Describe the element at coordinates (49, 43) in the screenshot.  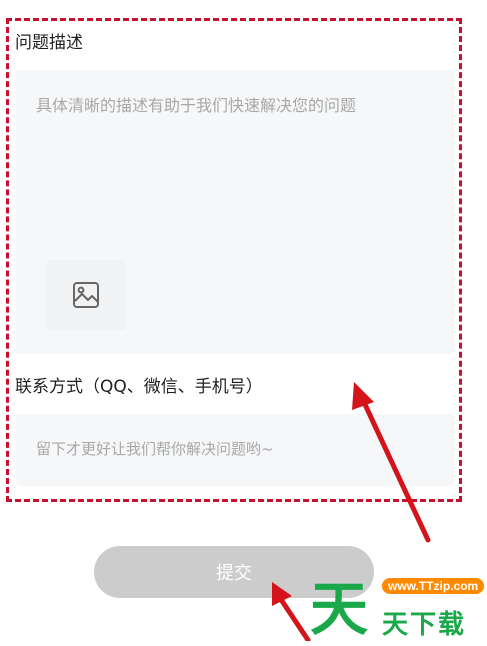
I see `description-label: 问题描述` at that location.